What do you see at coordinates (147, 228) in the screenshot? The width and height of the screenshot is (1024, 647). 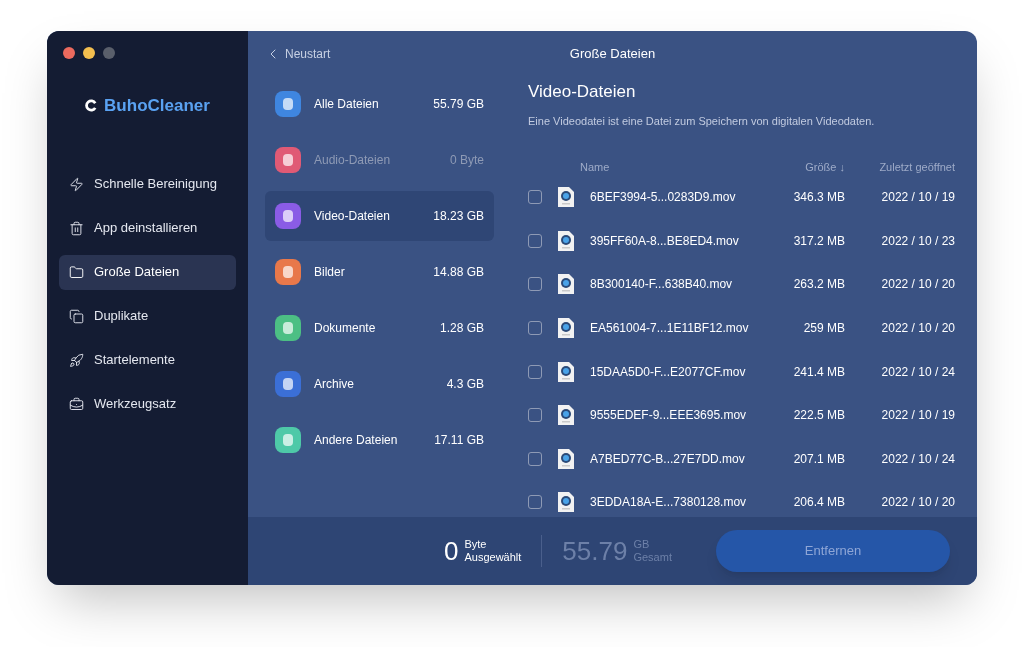 I see `sidebar-item: App deinstallieren` at bounding box center [147, 228].